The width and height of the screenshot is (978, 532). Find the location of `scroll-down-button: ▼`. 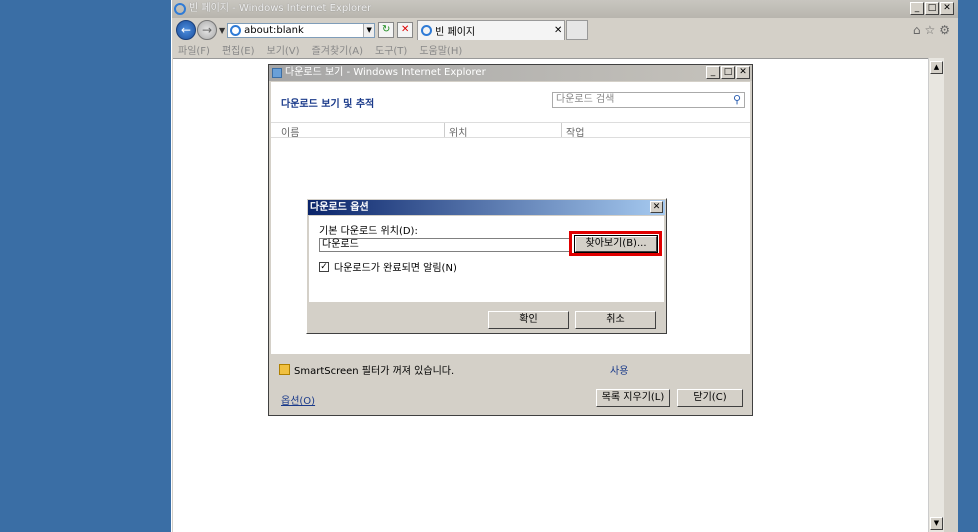

scroll-down-button: ▼ is located at coordinates (936, 523).